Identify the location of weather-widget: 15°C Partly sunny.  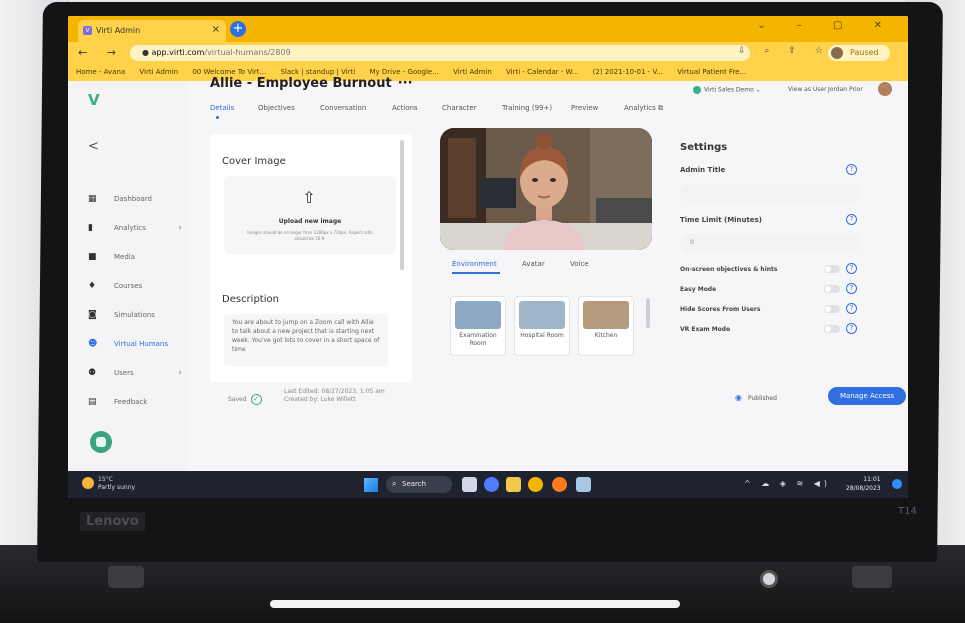
(108, 484).